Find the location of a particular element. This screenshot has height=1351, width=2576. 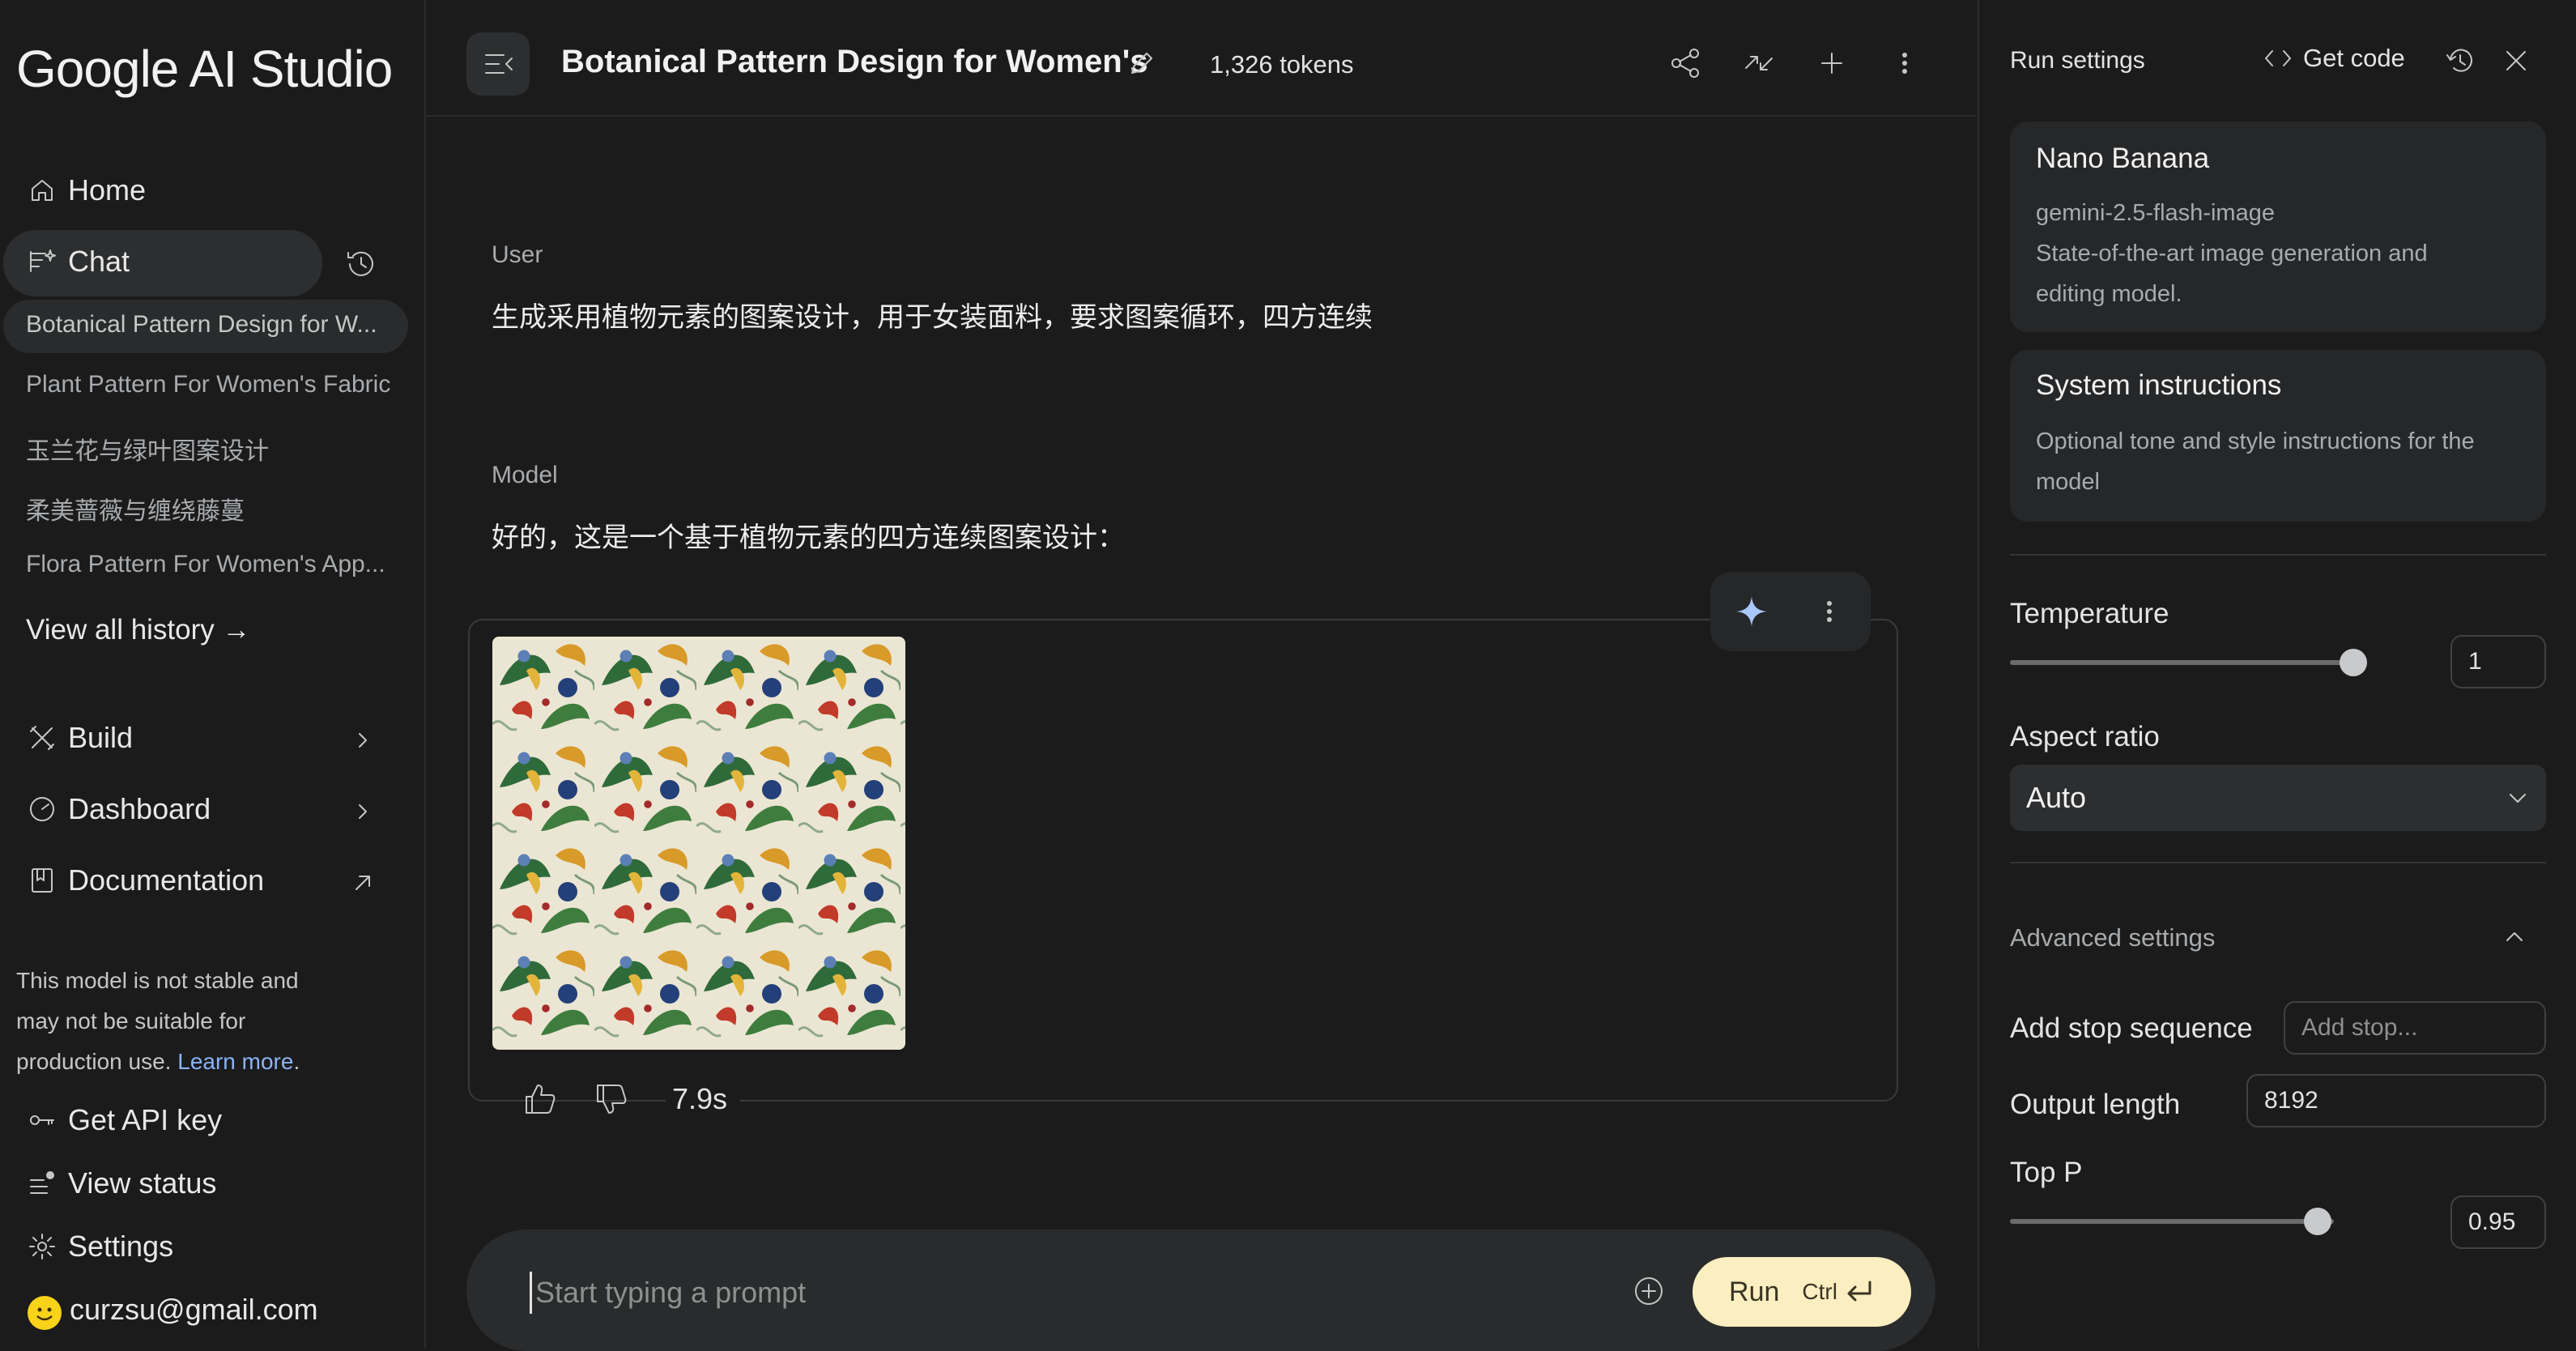

nav-api-key-label: Get API key is located at coordinates (145, 1119).